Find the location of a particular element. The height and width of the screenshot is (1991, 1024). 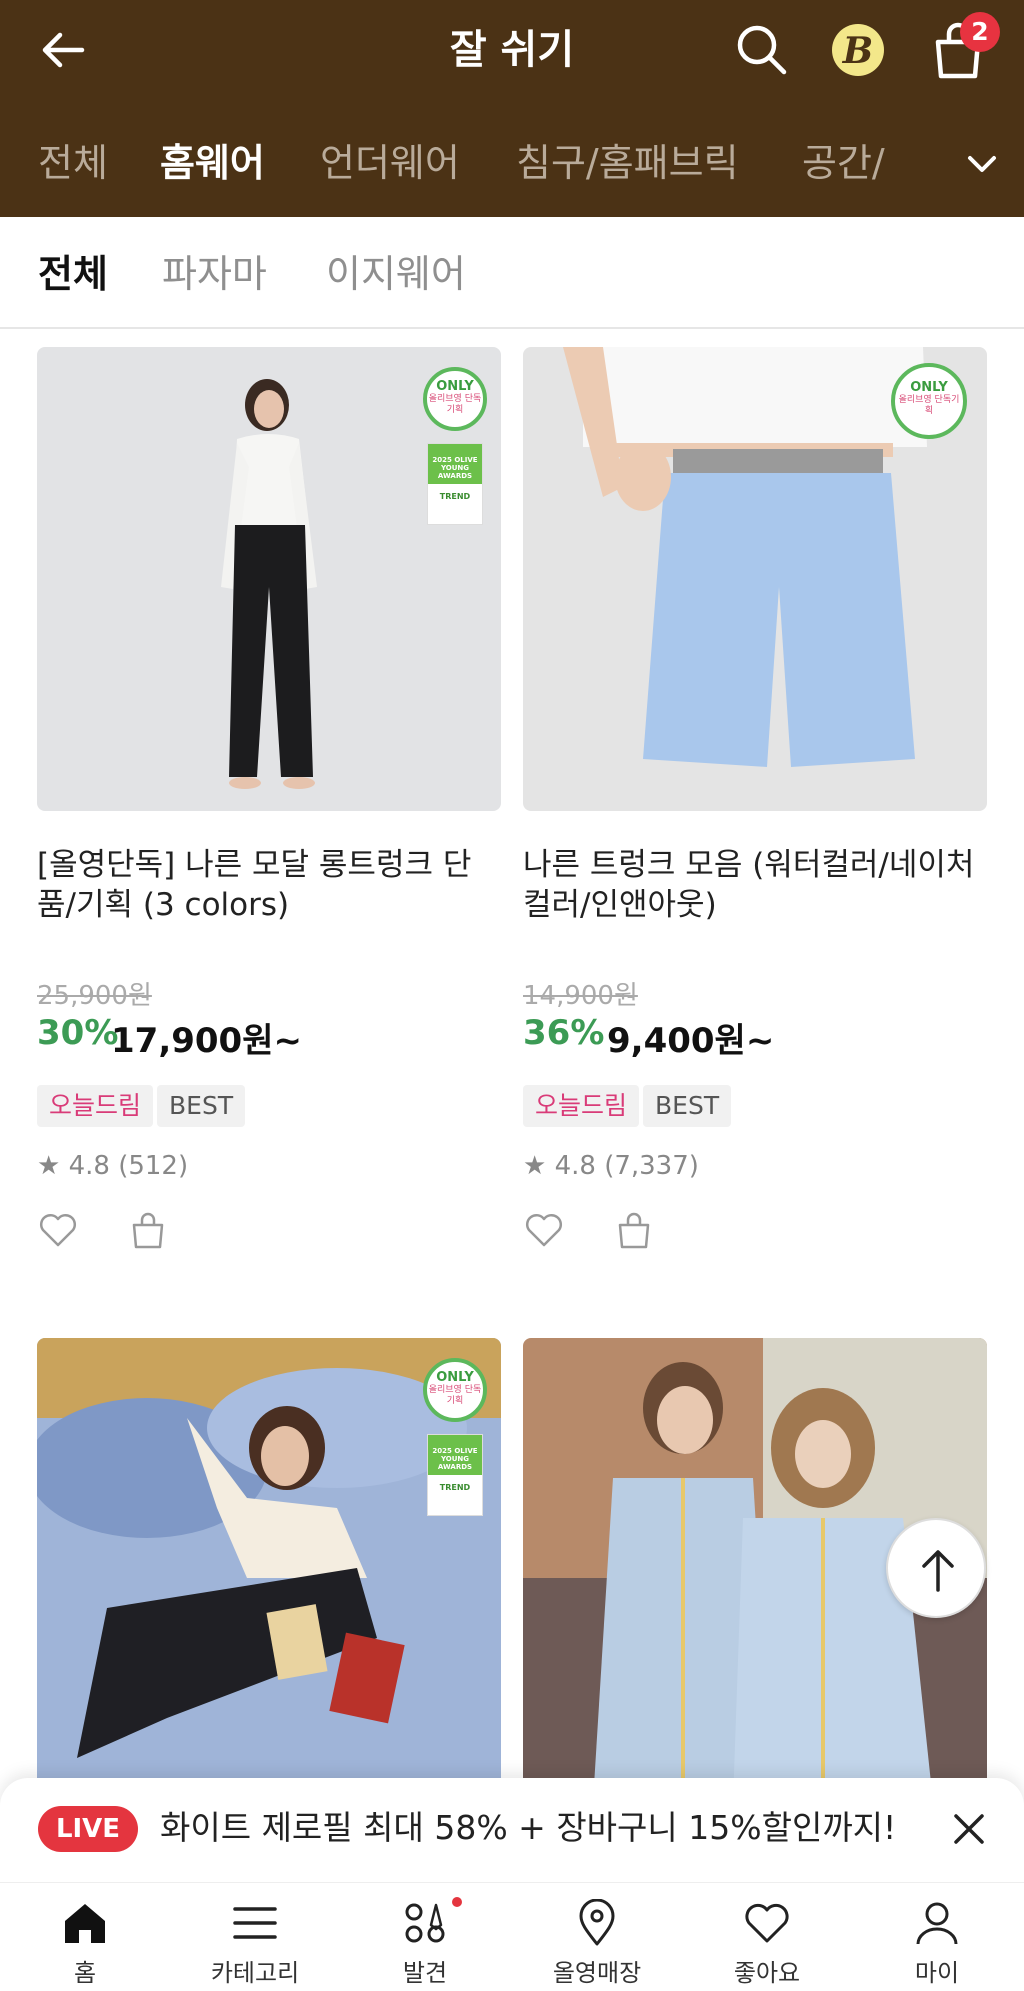

discount-rate: 36% is located at coordinates (564, 1033).